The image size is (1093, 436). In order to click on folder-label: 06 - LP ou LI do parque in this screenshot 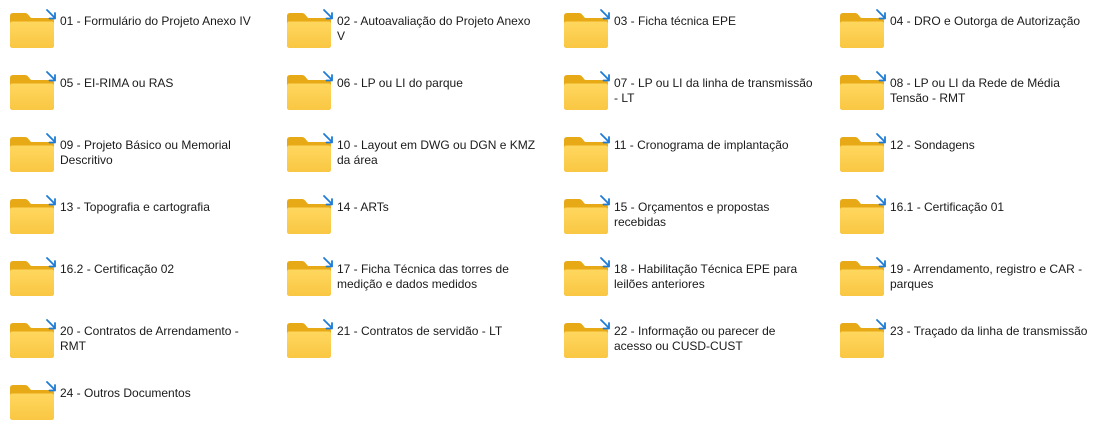, I will do `click(400, 83)`.